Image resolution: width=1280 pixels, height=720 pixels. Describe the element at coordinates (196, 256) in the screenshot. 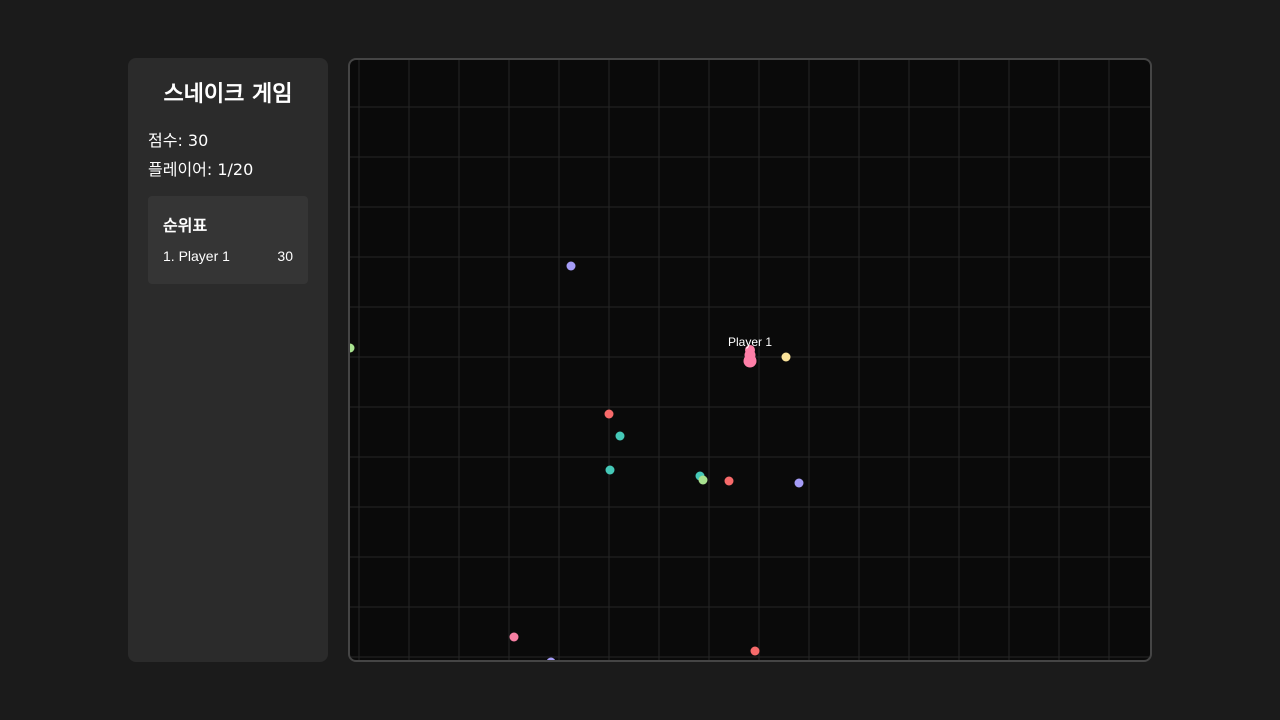

I see `leaderboard-entry-name: 1. Player 1` at that location.